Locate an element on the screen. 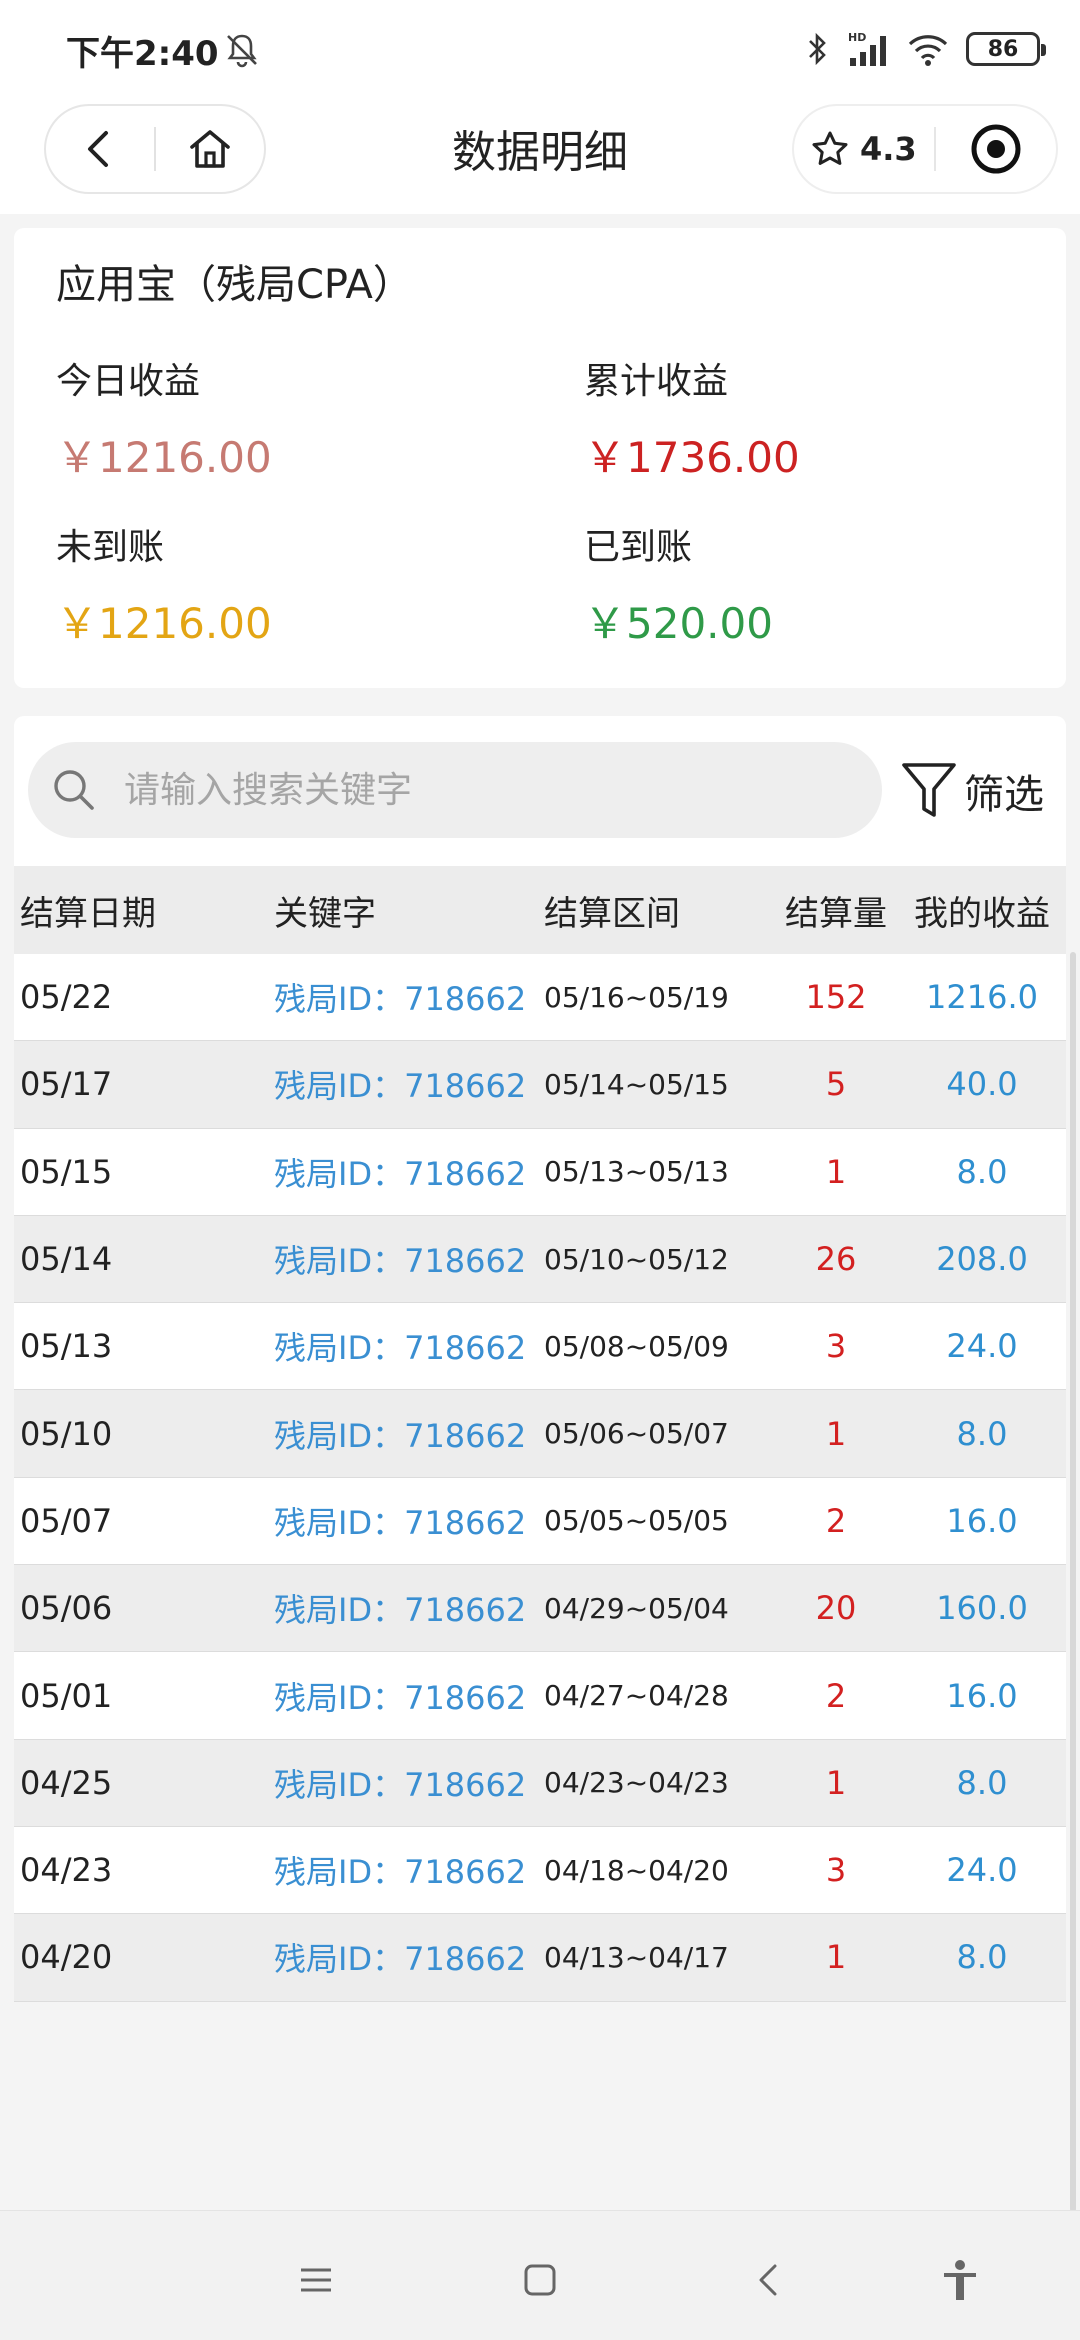 This screenshot has width=1080, height=2340. stat-total-value: ￥1736.00 is located at coordinates (692, 457).